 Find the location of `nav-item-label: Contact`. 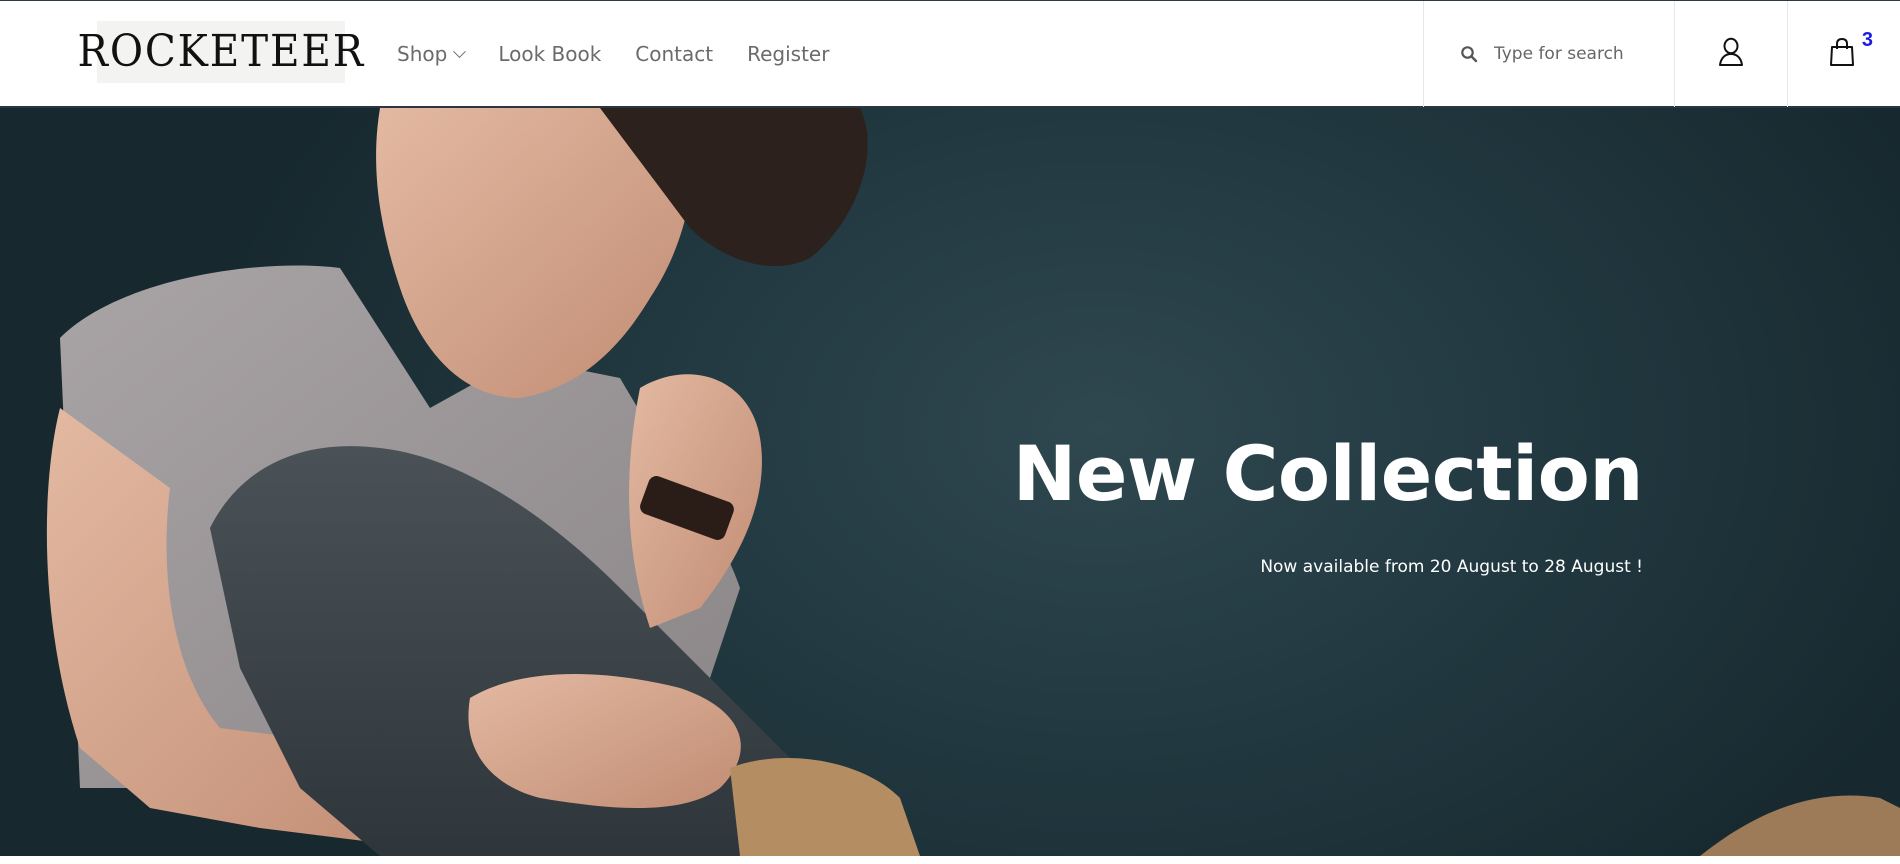

nav-item-label: Contact is located at coordinates (674, 54).